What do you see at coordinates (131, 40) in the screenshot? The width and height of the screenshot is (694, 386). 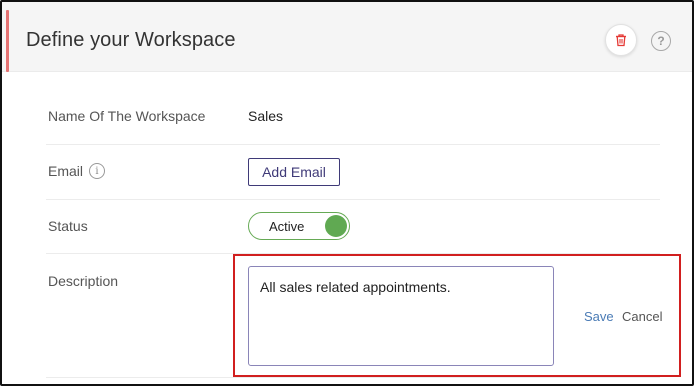 I see `page-title: Define your Workspace` at bounding box center [131, 40].